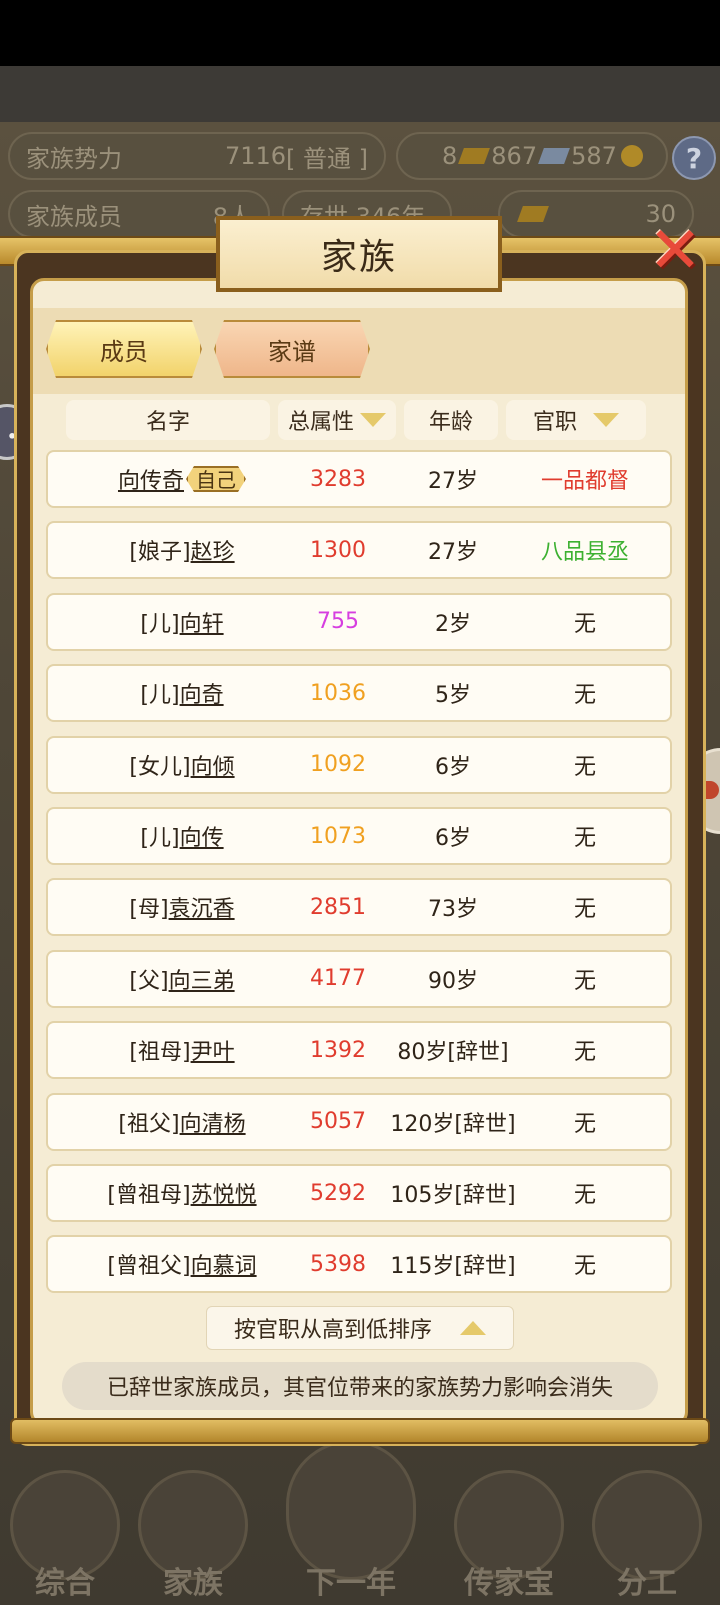  Describe the element at coordinates (509, 1522) in the screenshot. I see `nav-heirloom: 传家宝` at that location.